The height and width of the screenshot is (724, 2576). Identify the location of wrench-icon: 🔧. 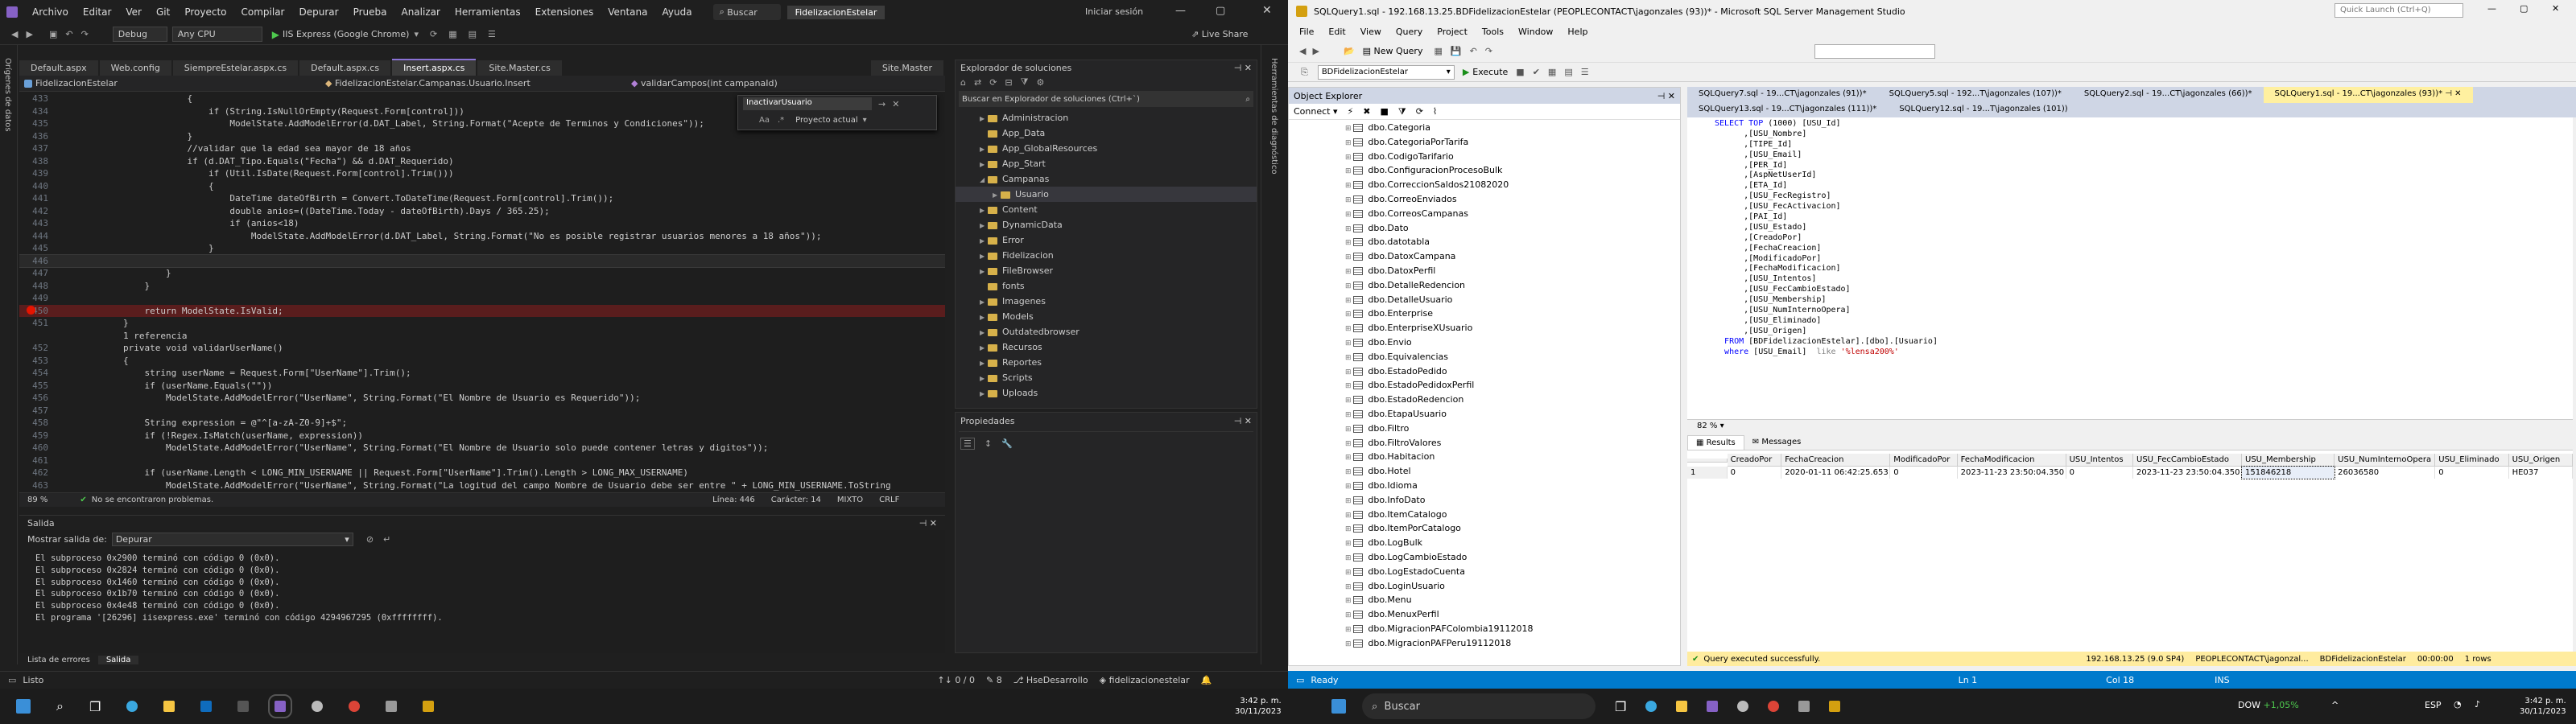
(1007, 444).